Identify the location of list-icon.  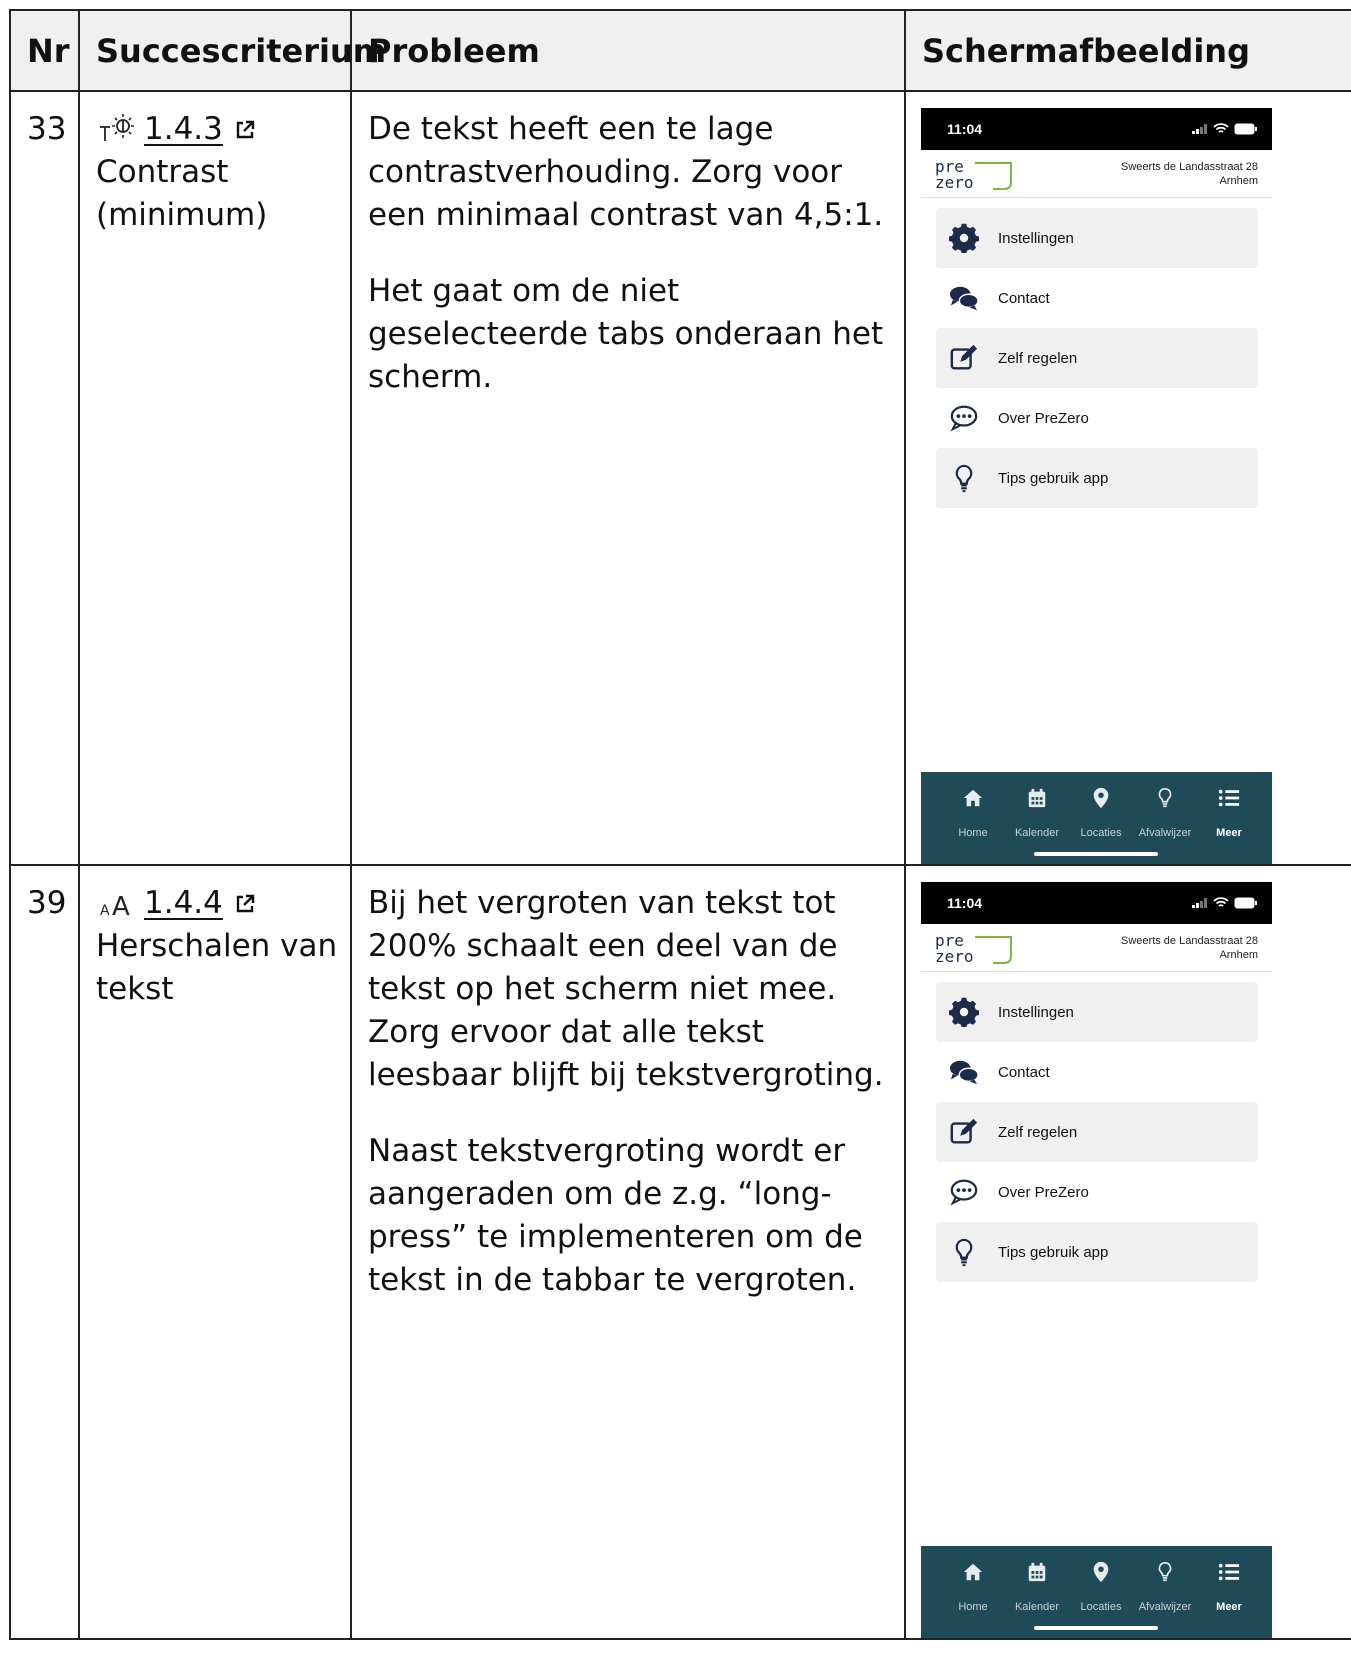
(1229, 1572).